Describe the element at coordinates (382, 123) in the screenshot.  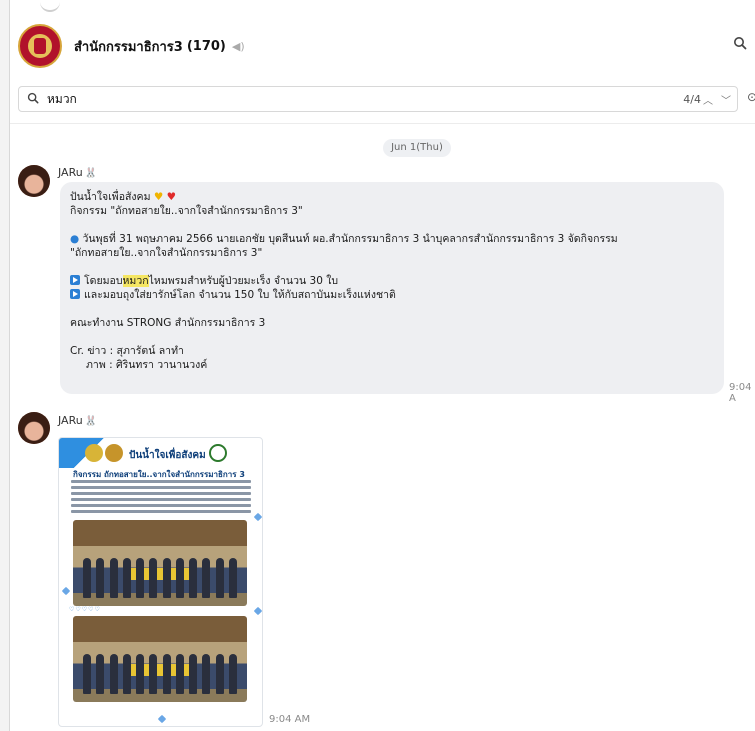
I see `divider` at that location.